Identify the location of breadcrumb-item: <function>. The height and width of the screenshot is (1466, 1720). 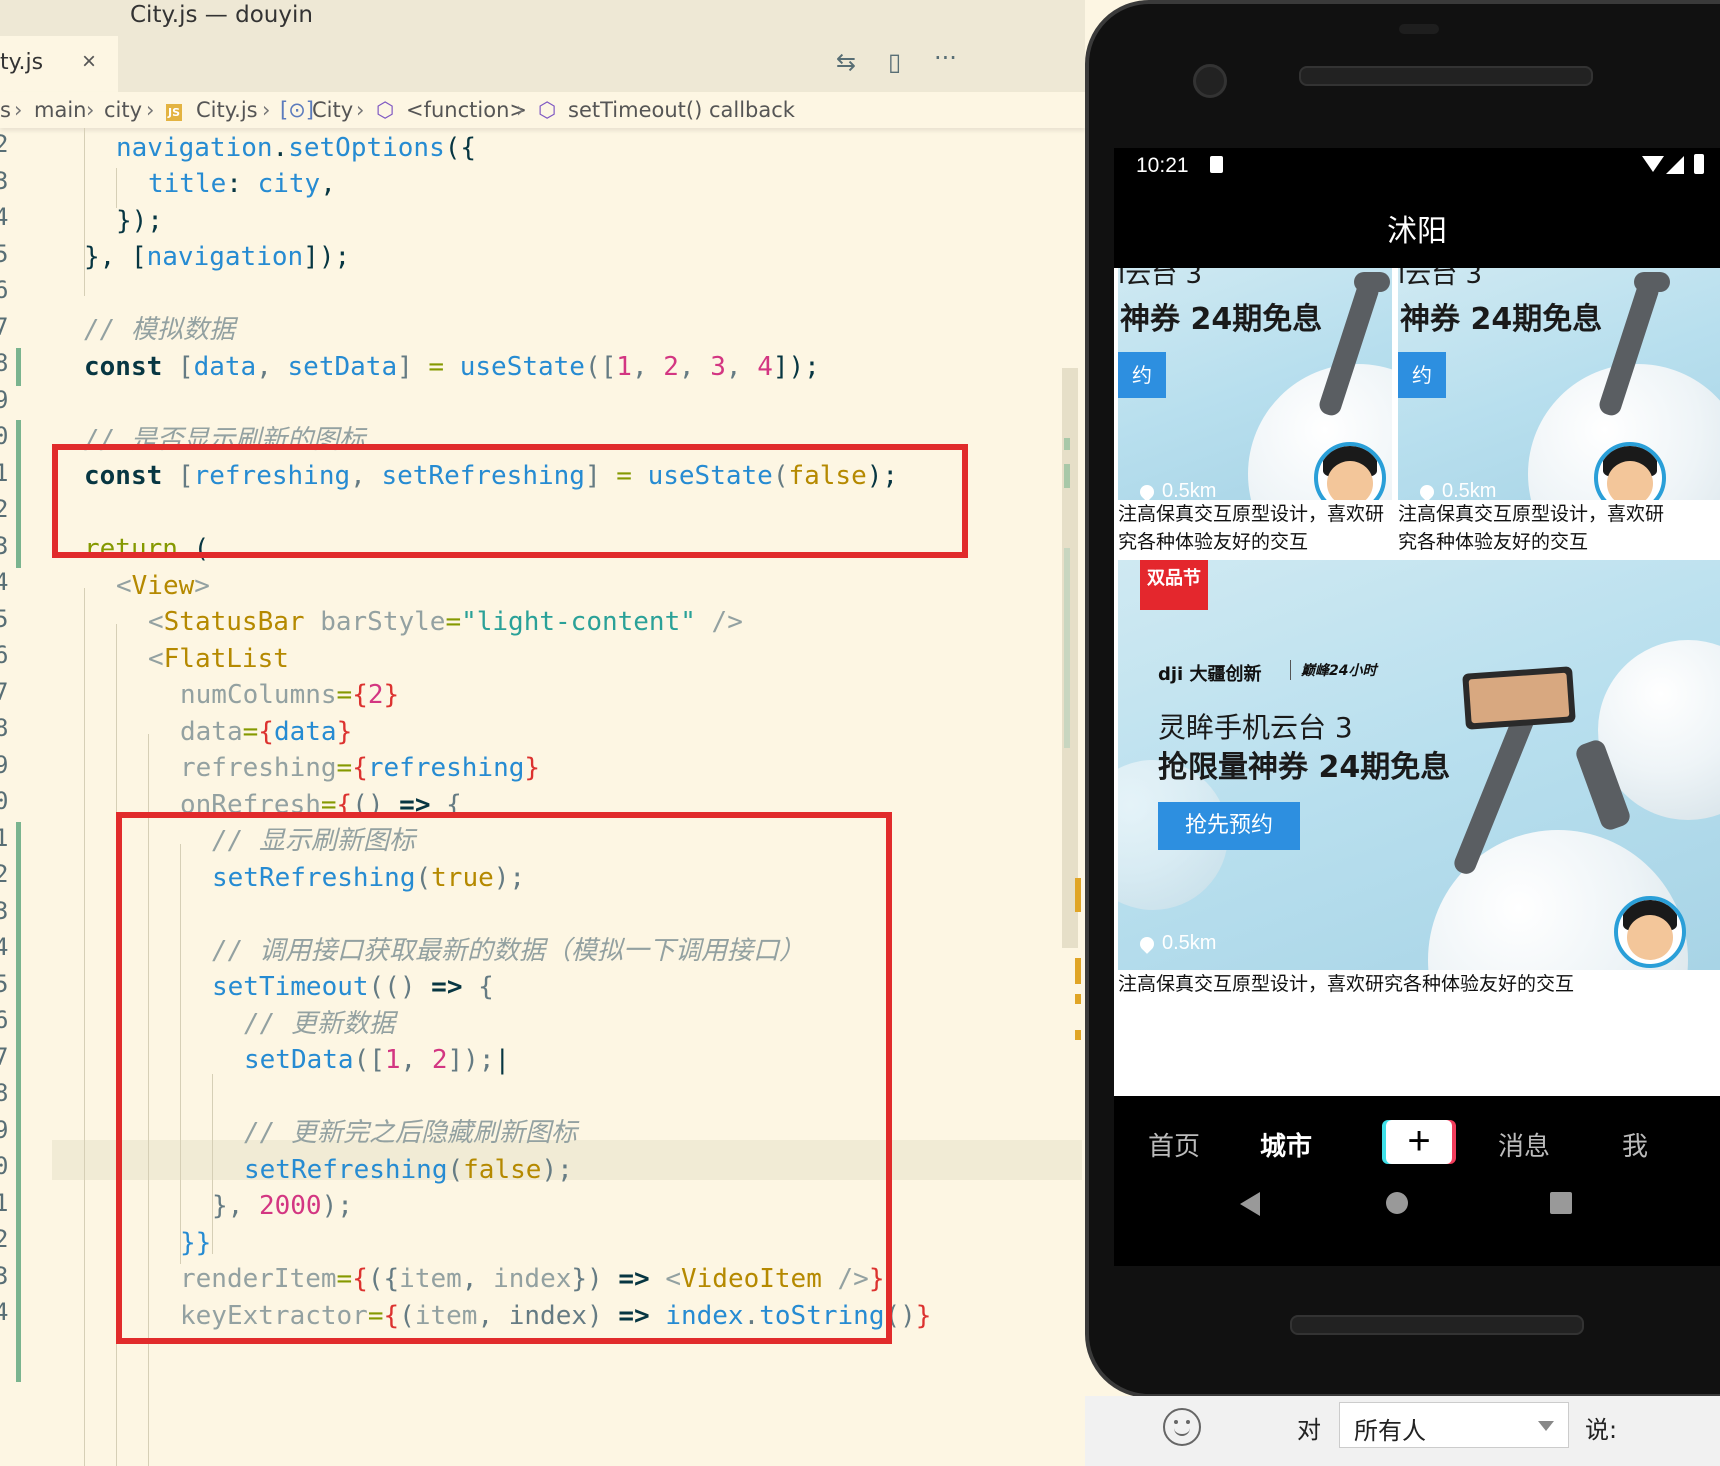
(466, 110).